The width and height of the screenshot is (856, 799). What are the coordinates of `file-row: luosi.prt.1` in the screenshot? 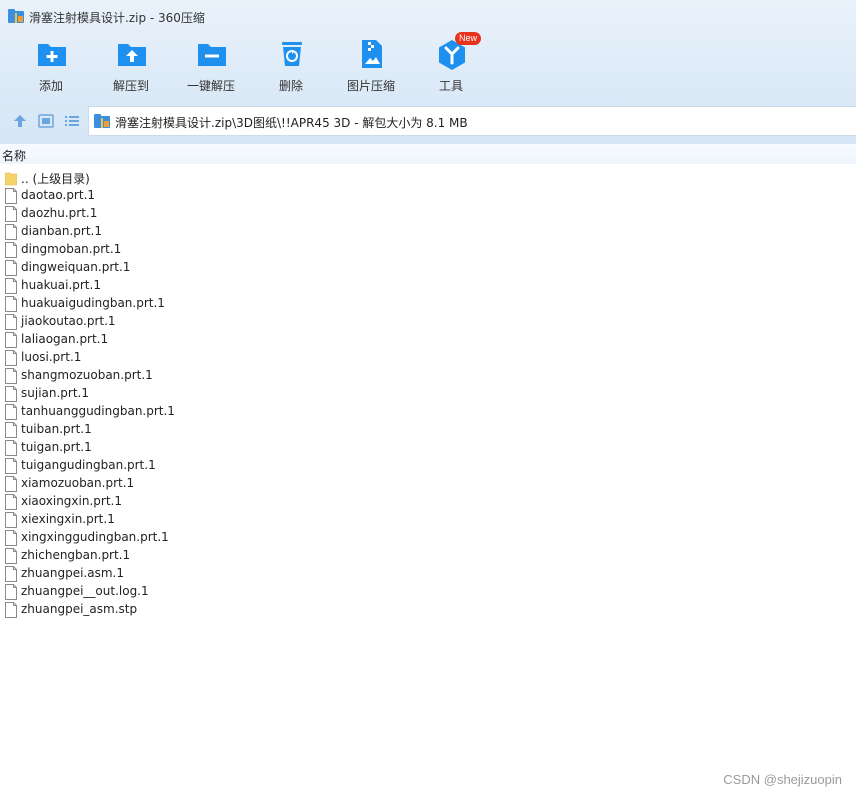 It's located at (428, 358).